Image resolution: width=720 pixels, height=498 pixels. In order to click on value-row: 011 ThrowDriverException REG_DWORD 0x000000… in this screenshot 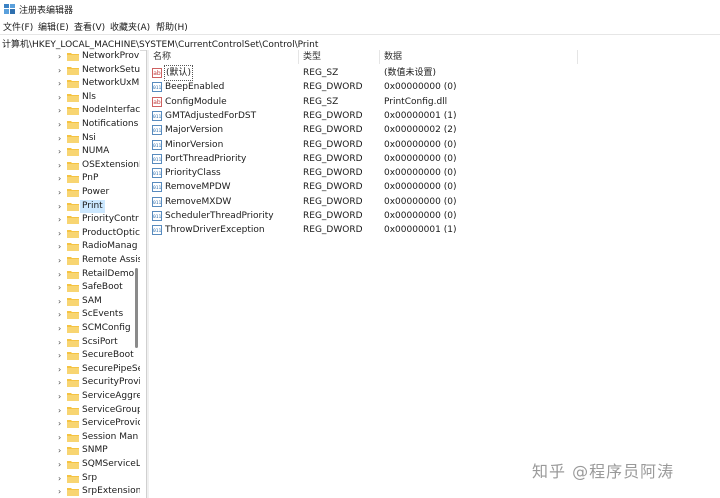, I will do `click(364, 230)`.